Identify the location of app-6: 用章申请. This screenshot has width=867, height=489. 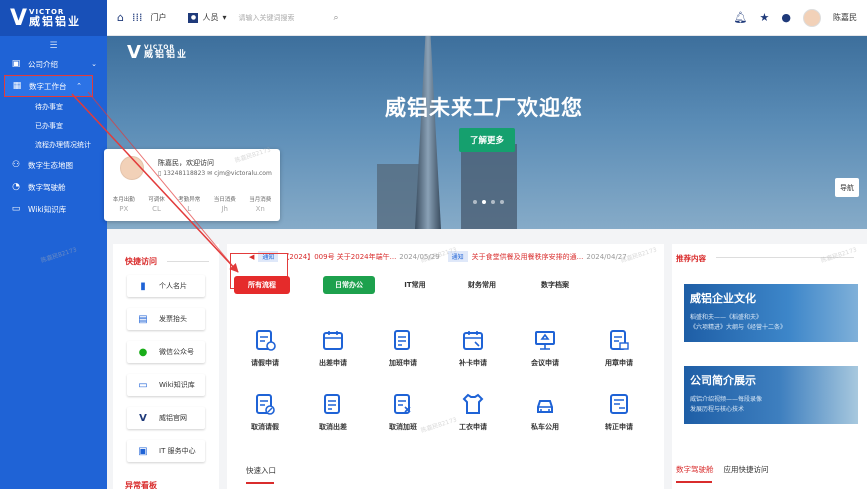
(619, 348).